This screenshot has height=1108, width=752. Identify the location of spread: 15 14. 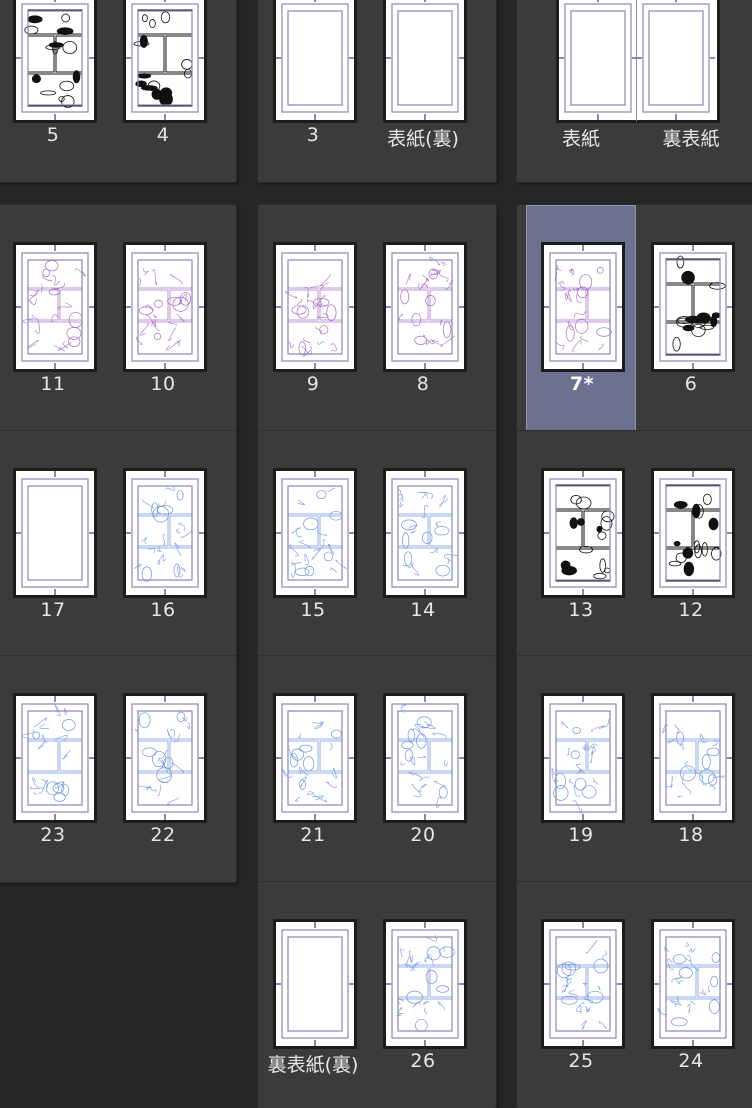
(377, 544).